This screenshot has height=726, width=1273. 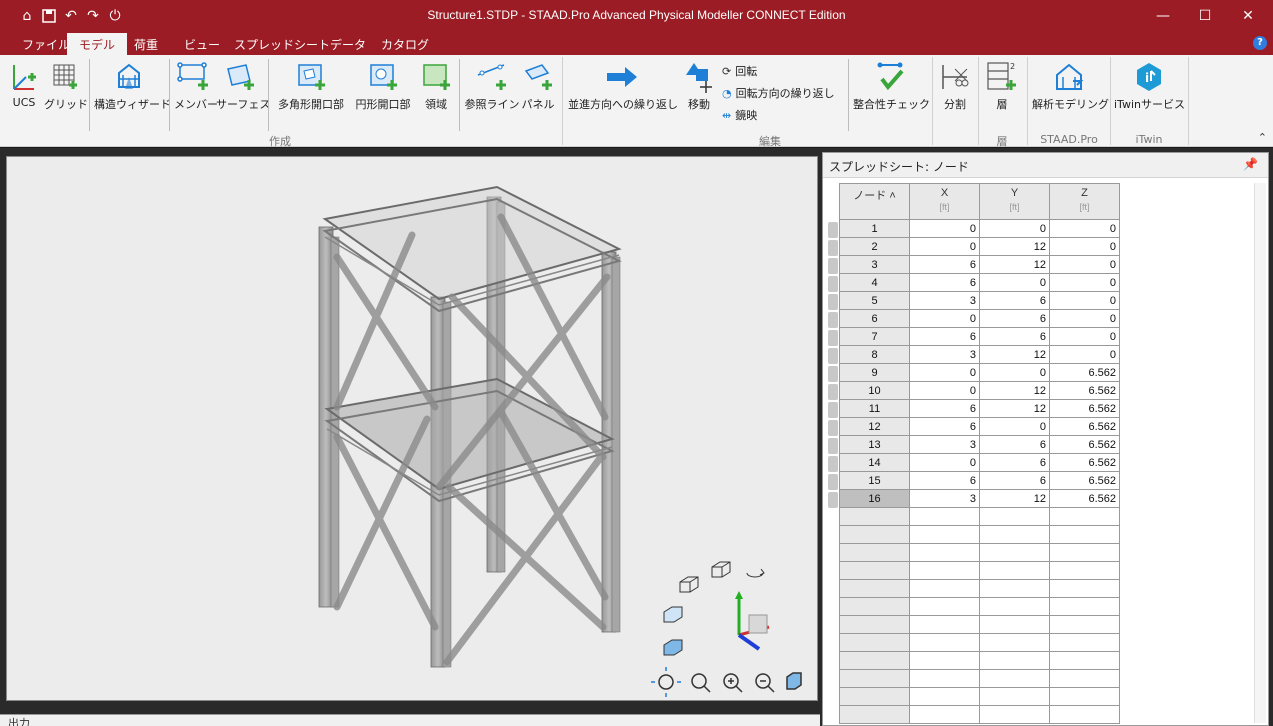 What do you see at coordinates (410, 720) in the screenshot?
I see `output-panel-header: 出力` at bounding box center [410, 720].